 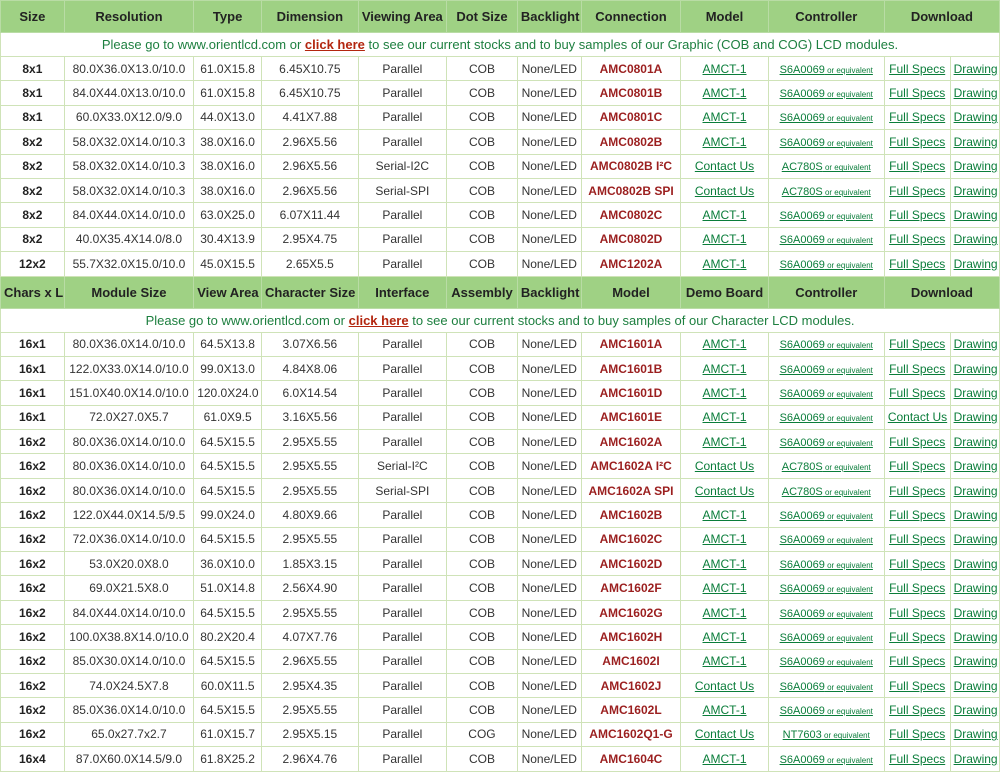 What do you see at coordinates (917, 417) in the screenshot?
I see `full-specs-link: Contact Us` at bounding box center [917, 417].